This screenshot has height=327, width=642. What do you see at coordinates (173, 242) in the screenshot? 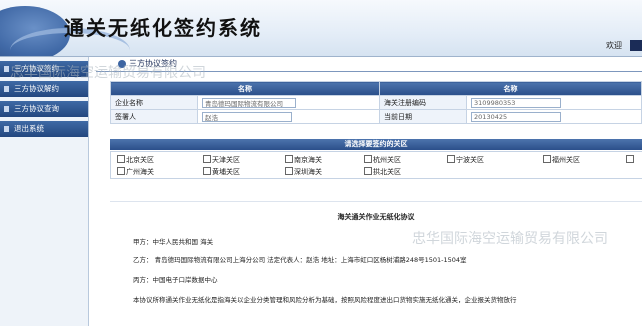
I see `party-a-line: 甲方：中华人民共和国 海关` at bounding box center [173, 242].